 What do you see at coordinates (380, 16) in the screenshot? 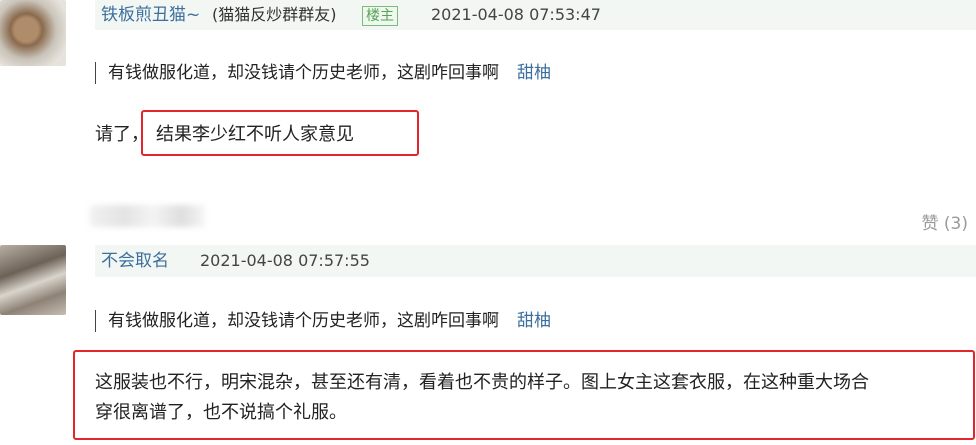
I see `op-badge: 楼主` at bounding box center [380, 16].